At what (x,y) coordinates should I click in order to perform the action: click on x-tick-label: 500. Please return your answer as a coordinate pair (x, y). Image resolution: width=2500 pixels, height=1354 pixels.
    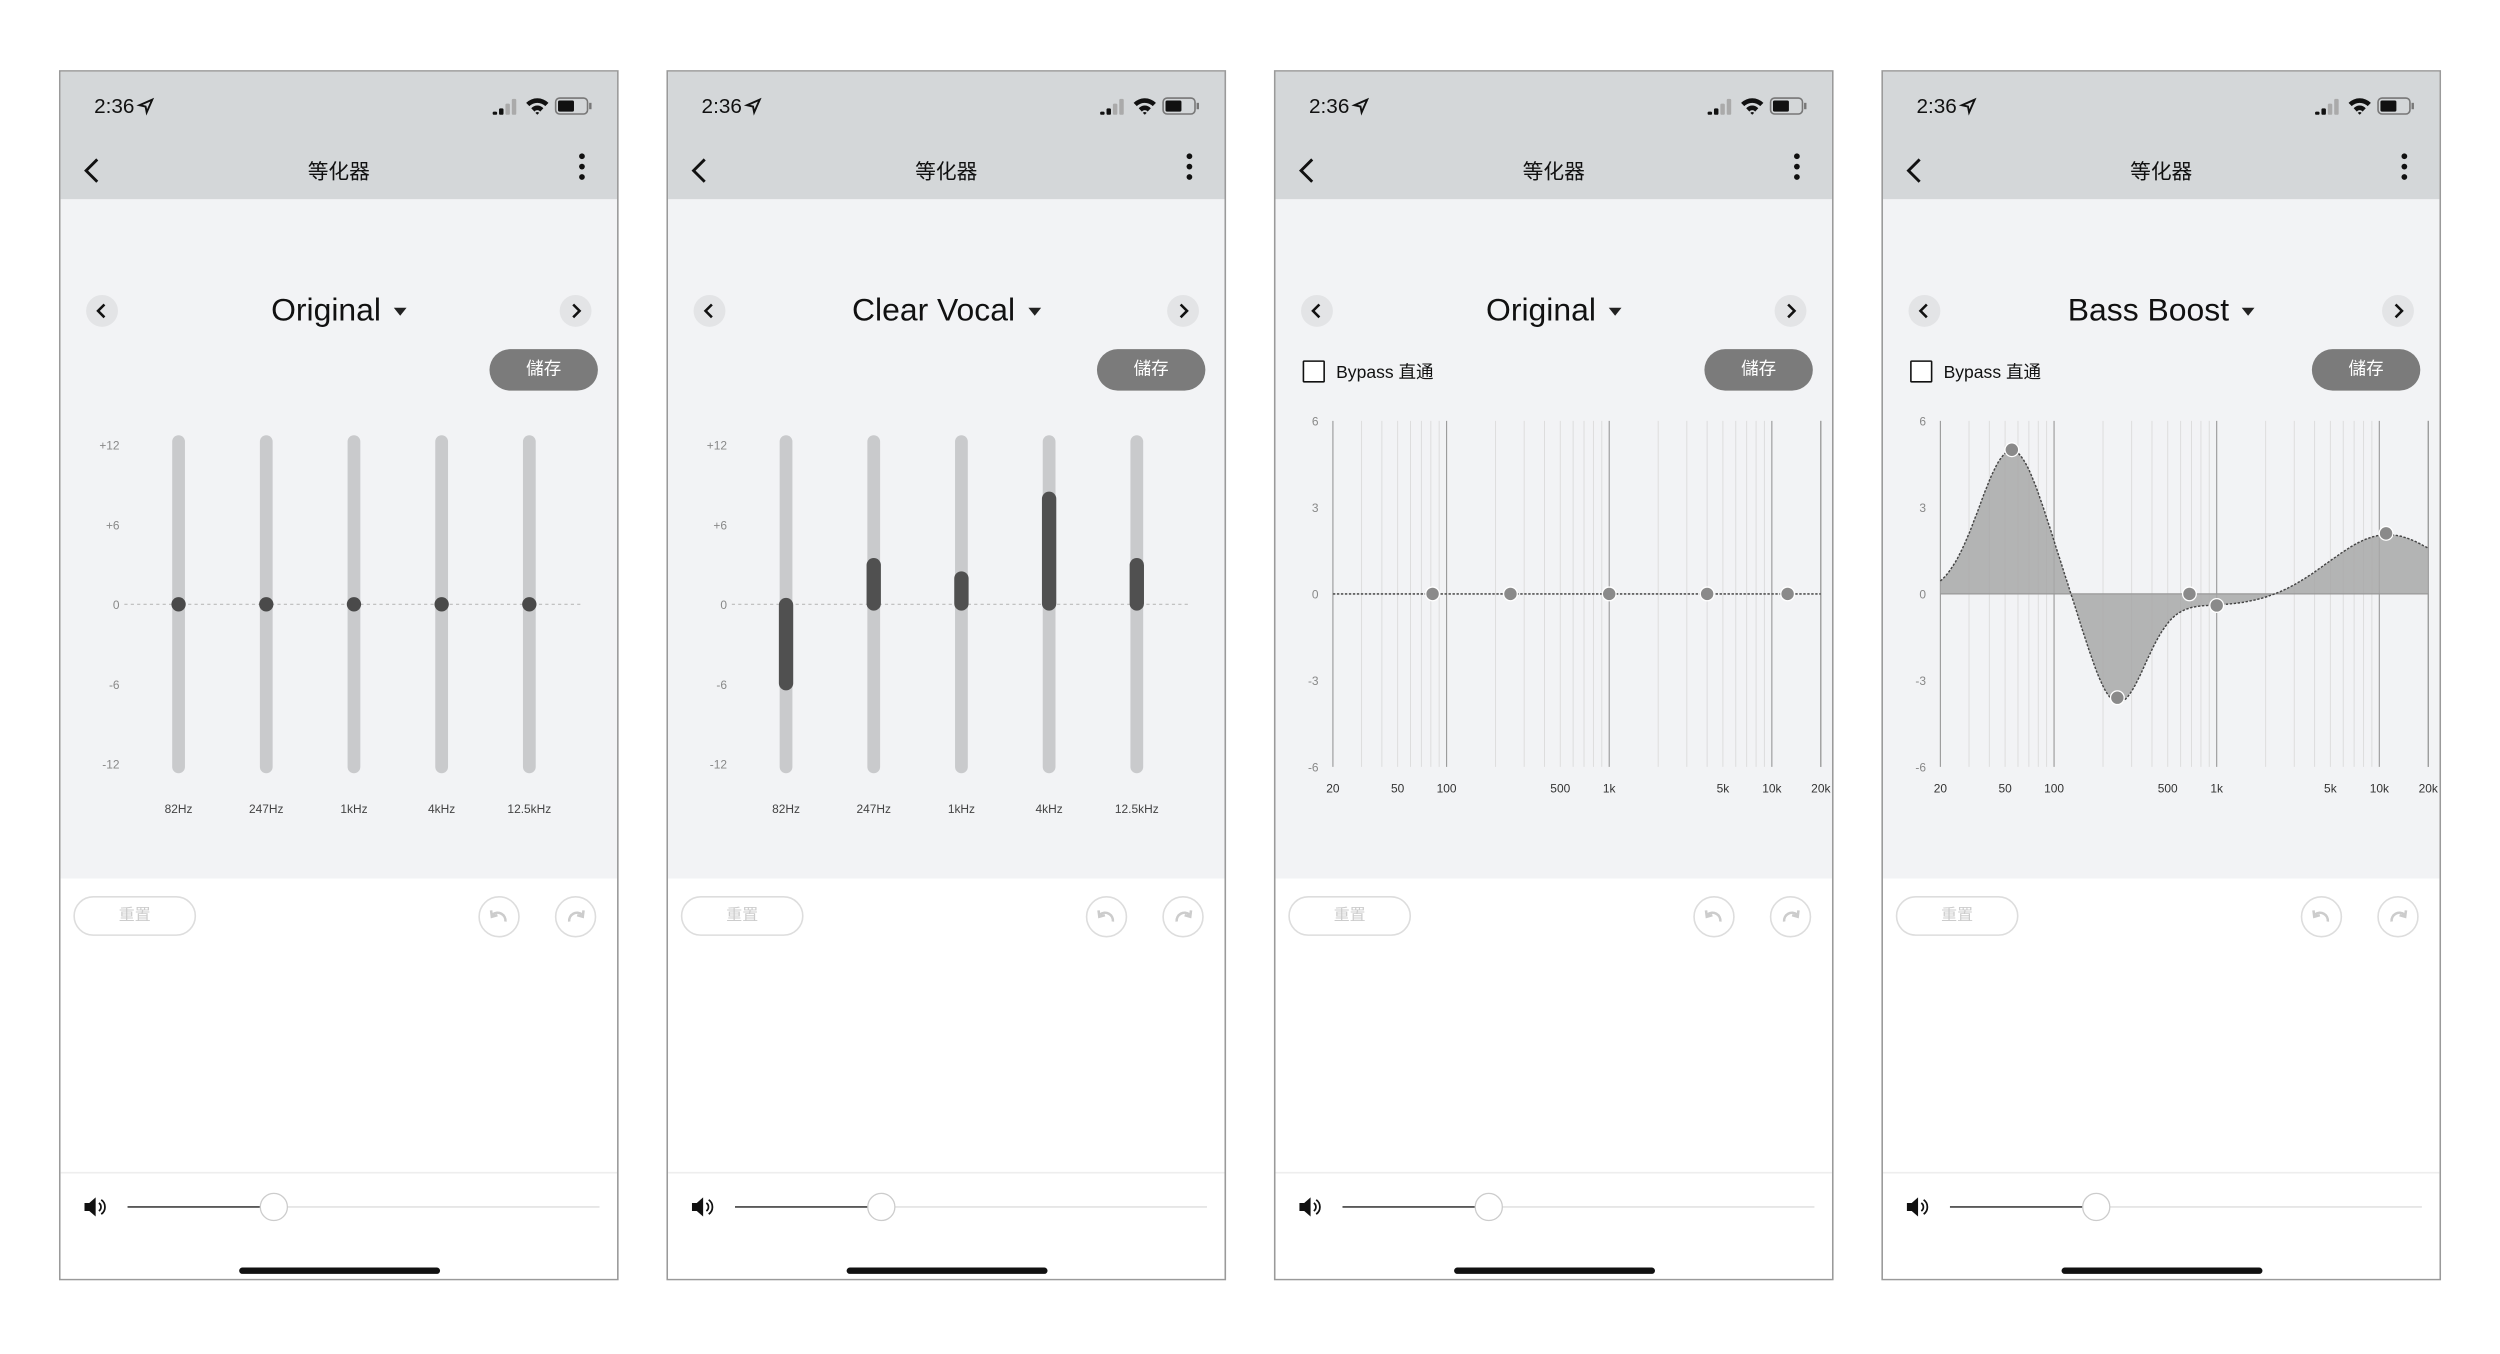
    Looking at the image, I should click on (2168, 788).